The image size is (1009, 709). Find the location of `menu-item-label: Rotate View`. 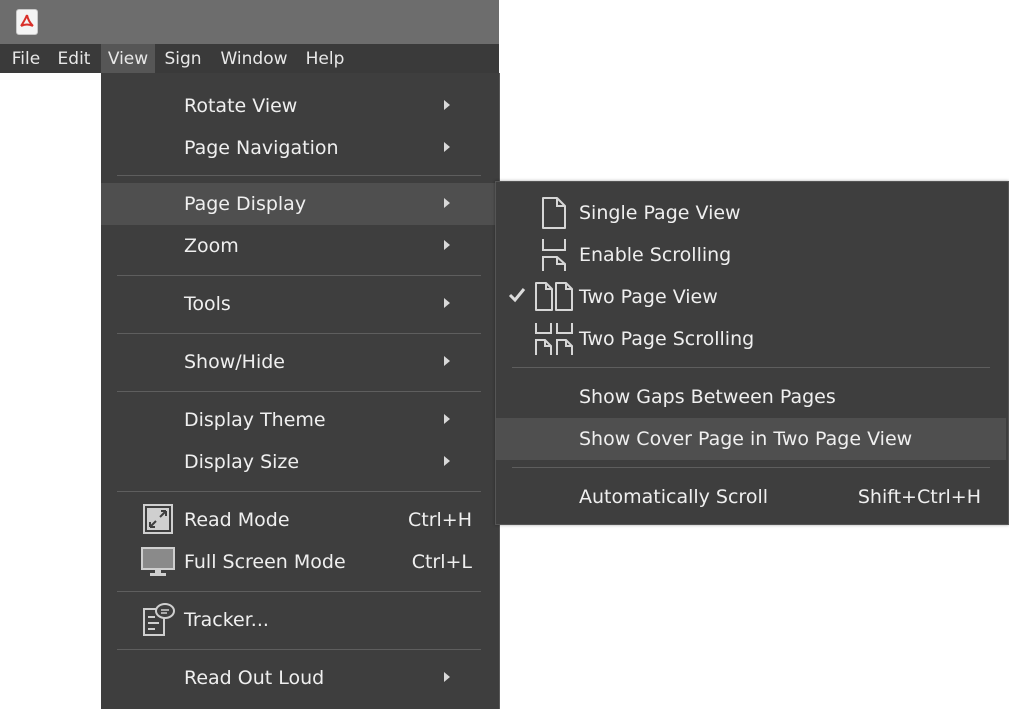

menu-item-label: Rotate View is located at coordinates (241, 106).